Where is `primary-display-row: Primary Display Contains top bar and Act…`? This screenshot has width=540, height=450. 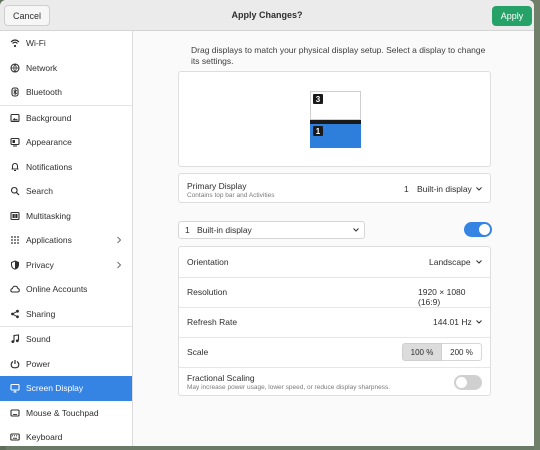 primary-display-row: Primary Display Contains top bar and Act… is located at coordinates (334, 188).